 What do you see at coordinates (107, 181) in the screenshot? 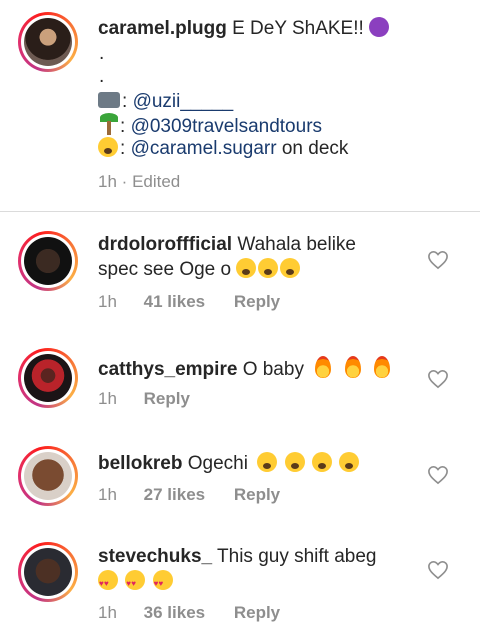
I see `post-time: 1h` at bounding box center [107, 181].